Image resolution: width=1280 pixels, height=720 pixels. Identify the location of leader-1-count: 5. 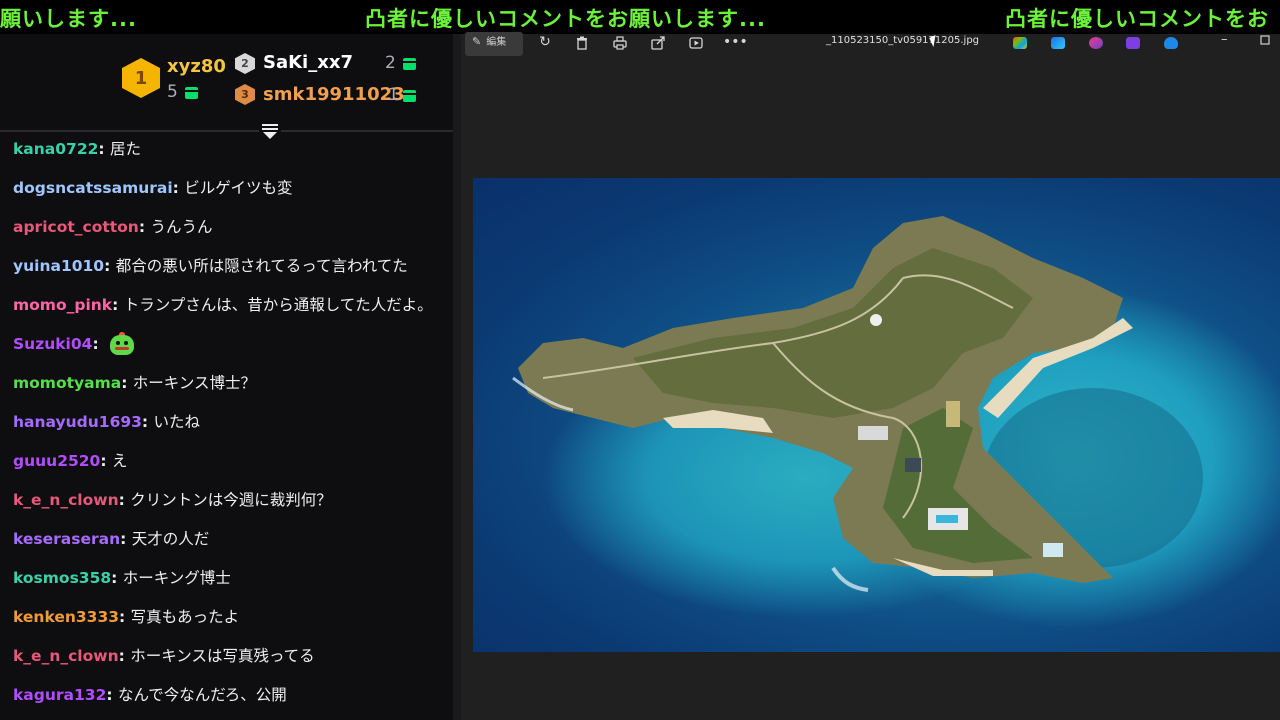
(172, 92).